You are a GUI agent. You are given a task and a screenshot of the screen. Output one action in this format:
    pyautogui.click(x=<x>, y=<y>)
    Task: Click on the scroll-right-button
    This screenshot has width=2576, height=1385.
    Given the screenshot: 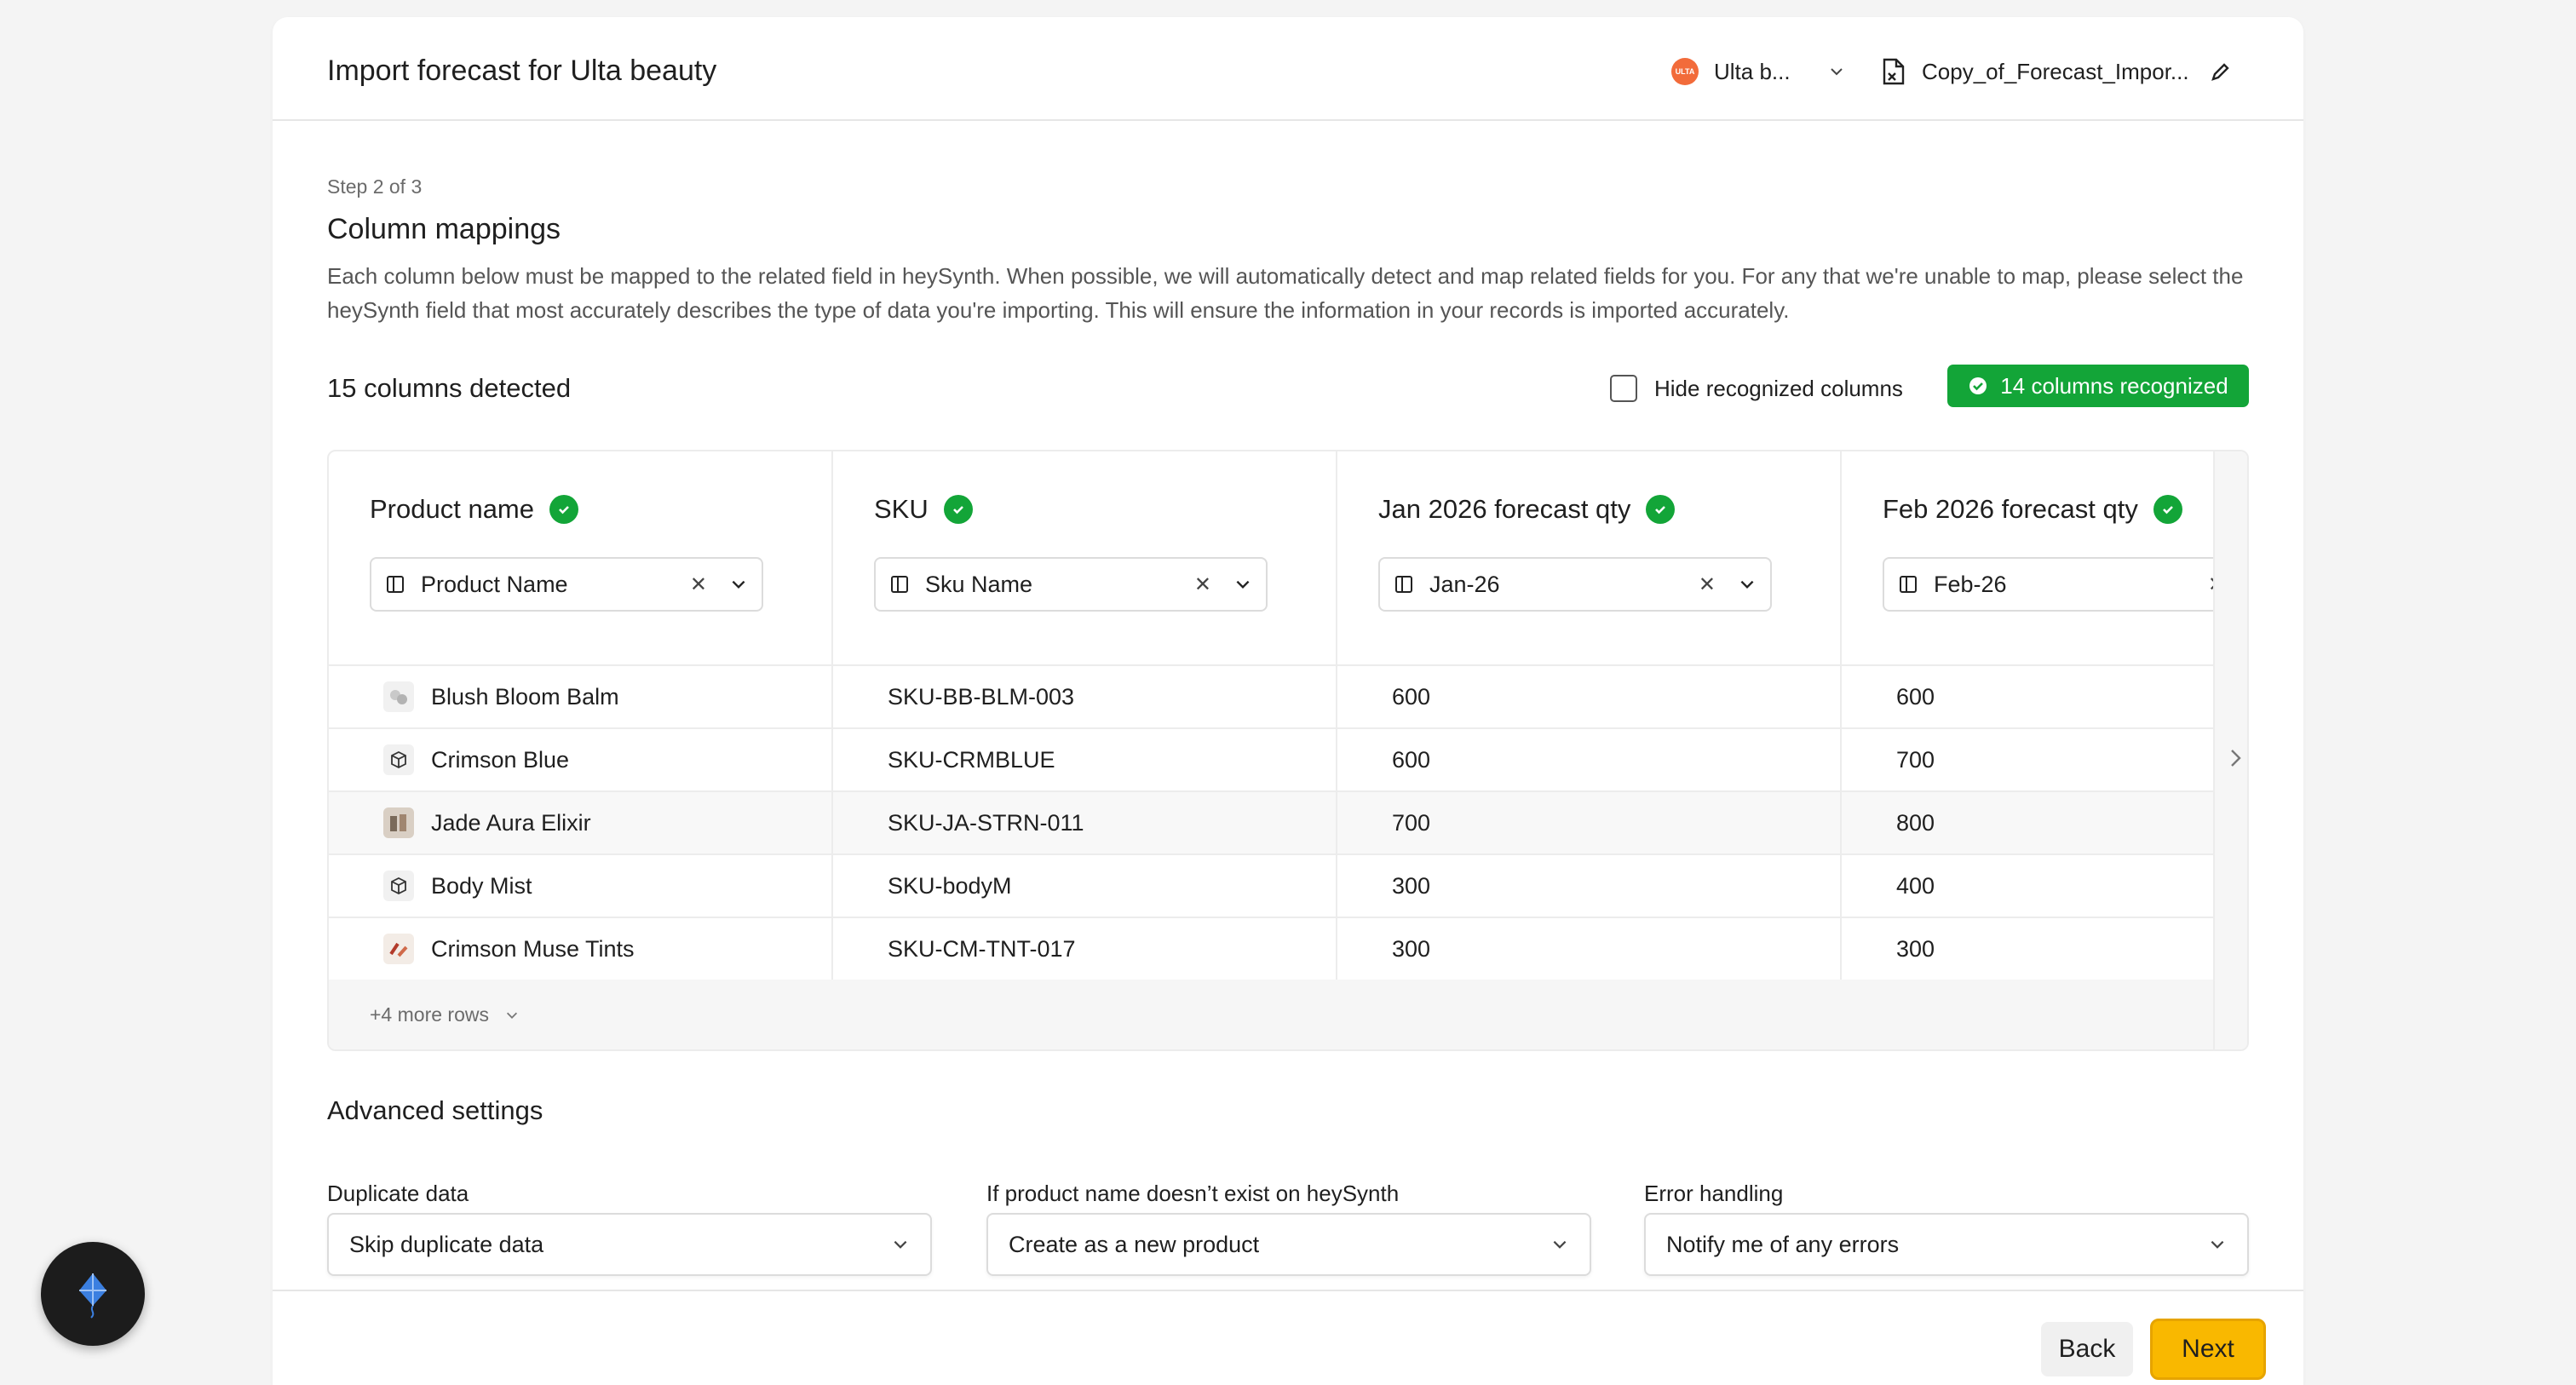 What is the action you would take?
    pyautogui.click(x=2232, y=758)
    